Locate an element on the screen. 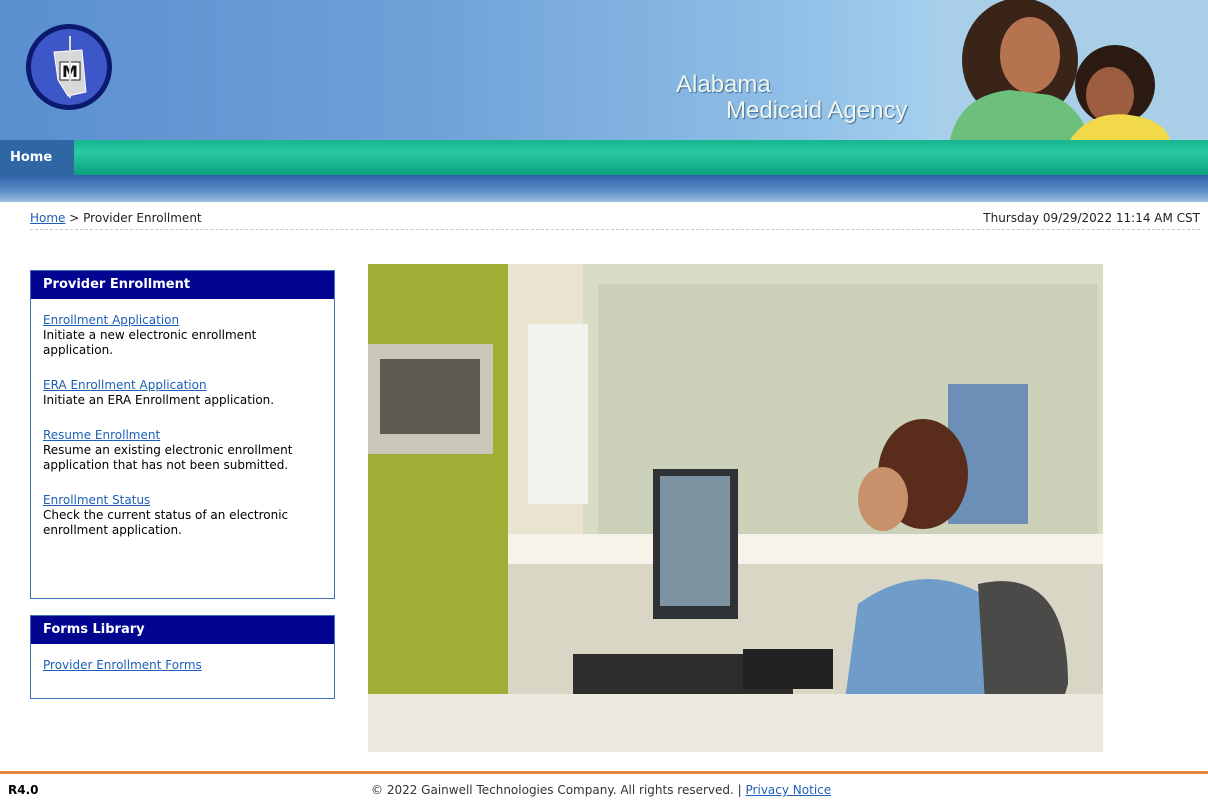 Image resolution: width=1208 pixels, height=802 pixels. breadcrumb-current: Provider Enrollment is located at coordinates (142, 218).